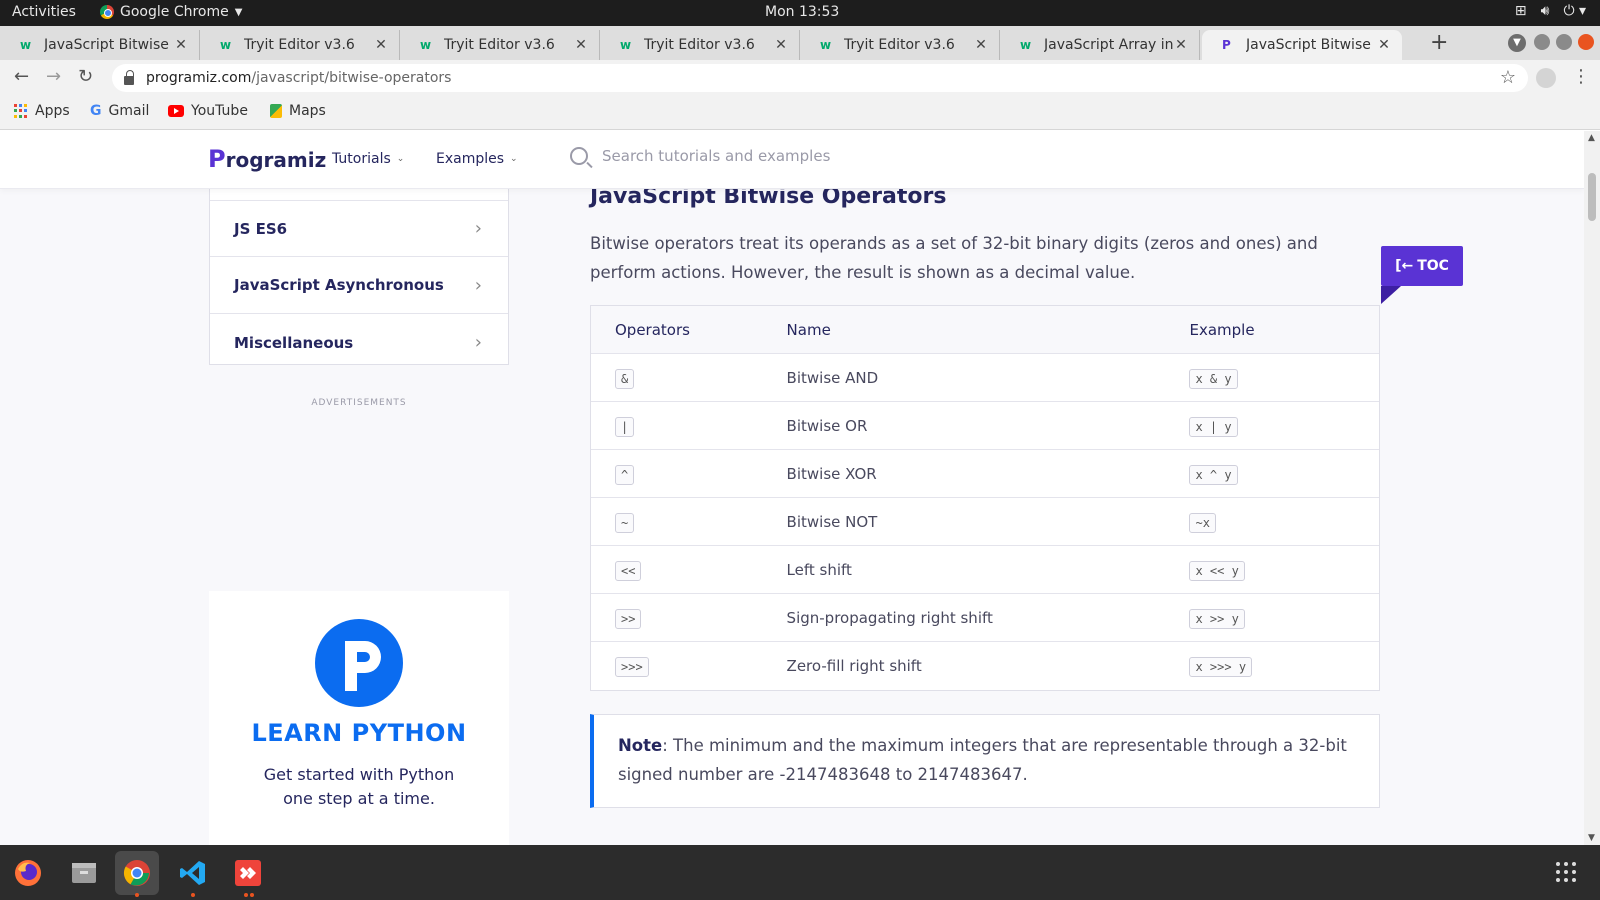  Describe the element at coordinates (21, 111) in the screenshot. I see `apps-grid-icon` at that location.